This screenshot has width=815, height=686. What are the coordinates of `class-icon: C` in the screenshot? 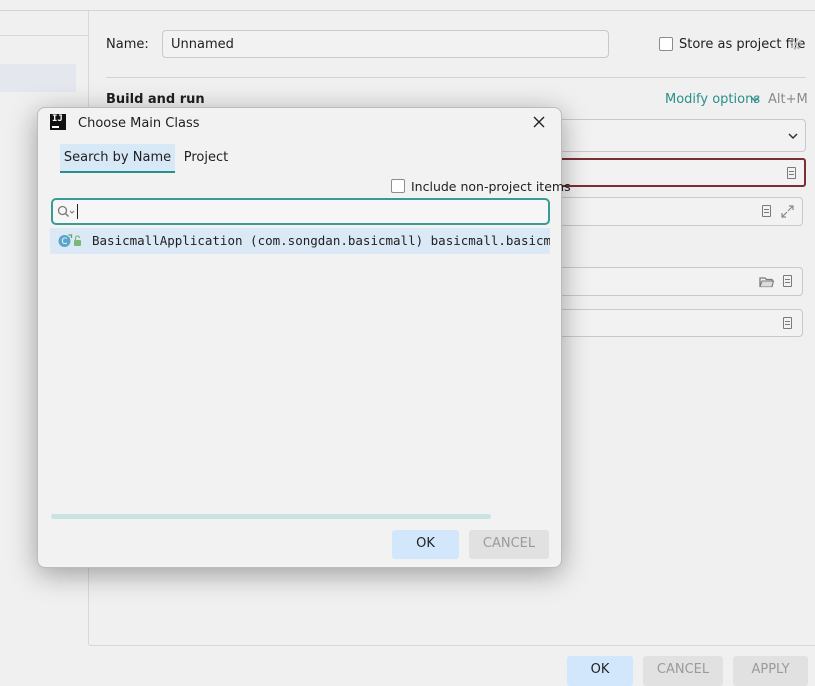 It's located at (69, 240).